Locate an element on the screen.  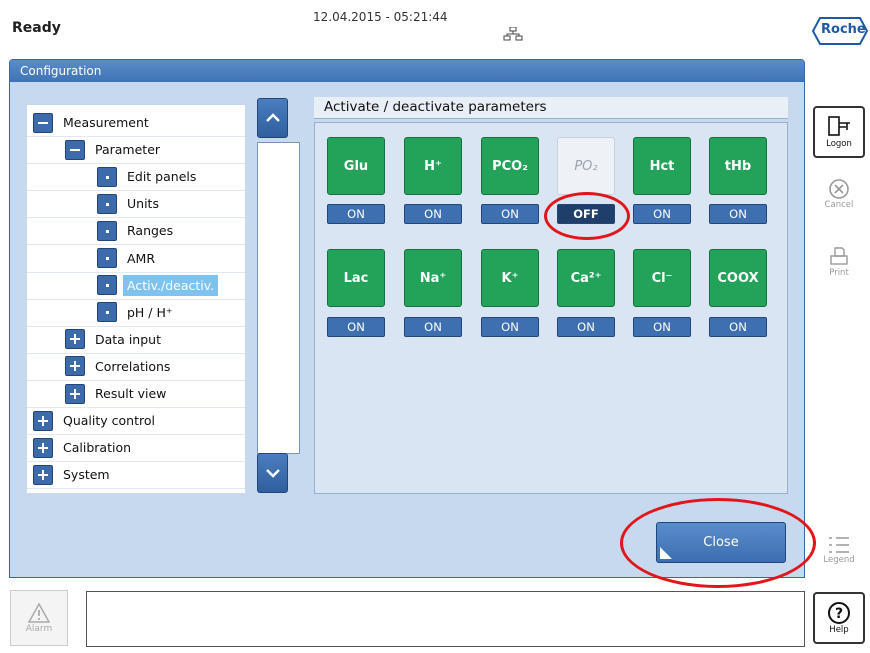
tree-item: Result view is located at coordinates (117, 393).